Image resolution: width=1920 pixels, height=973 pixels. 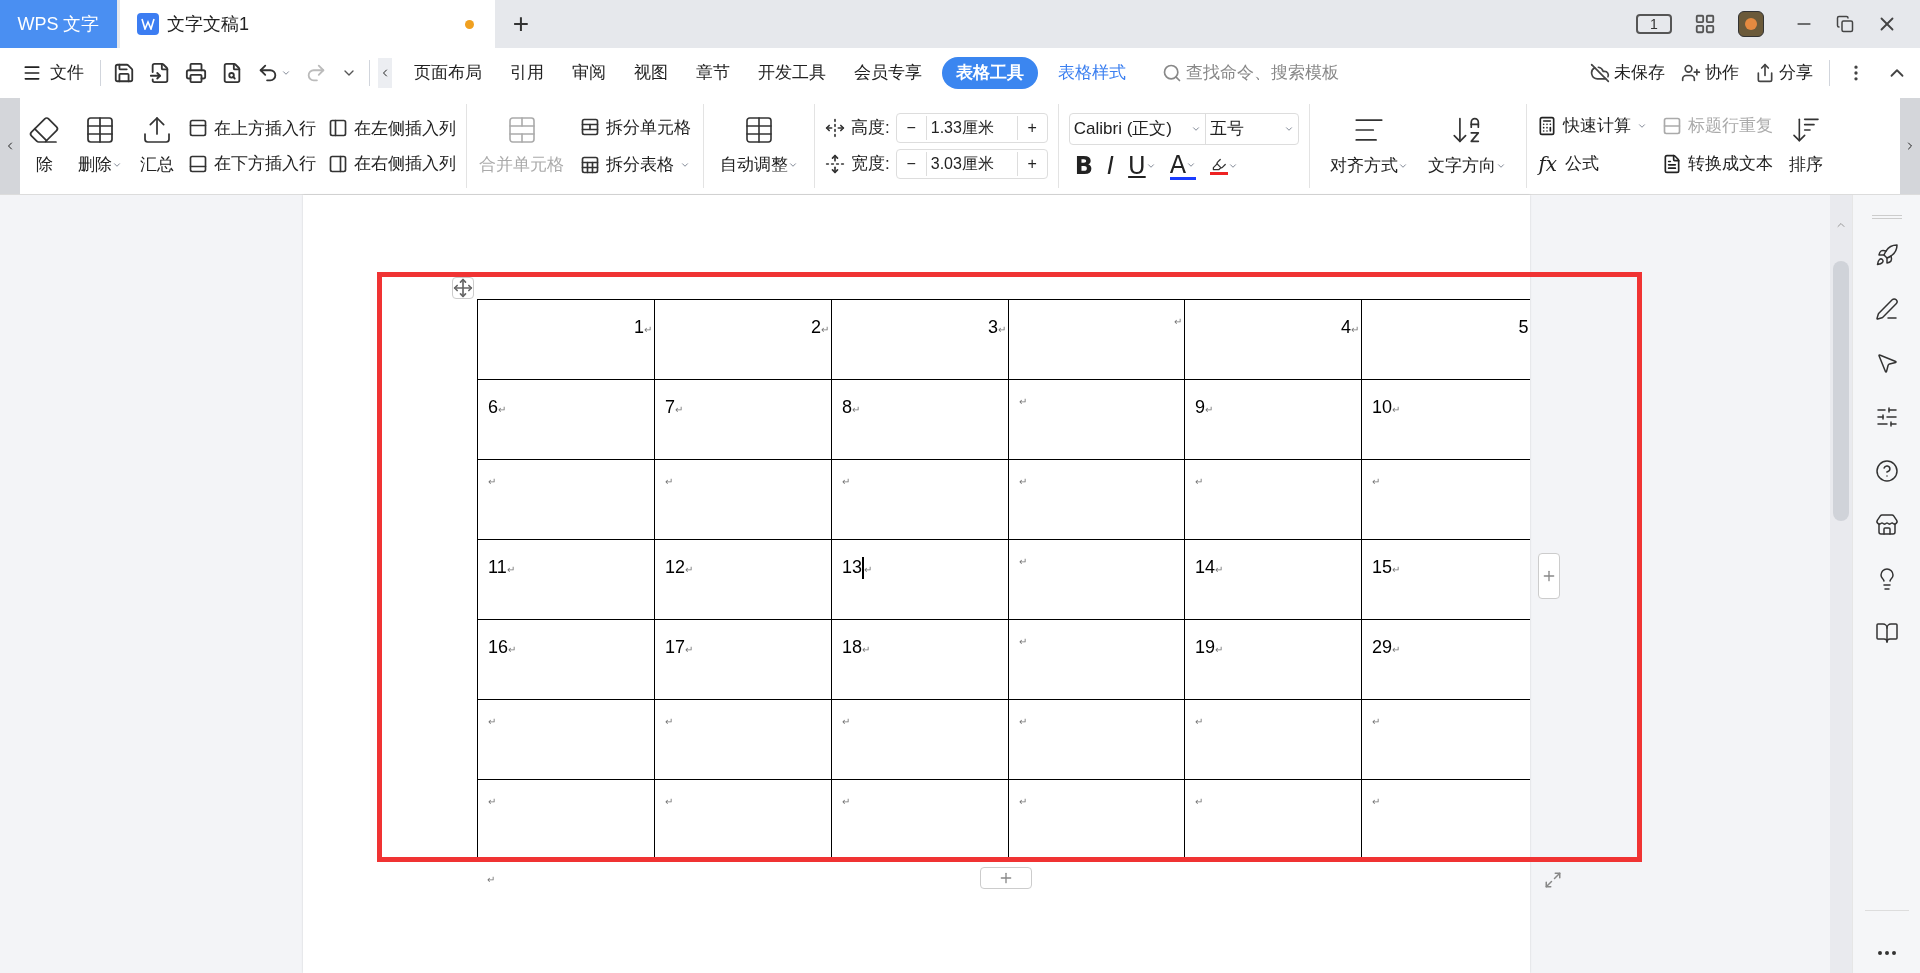 I want to click on table-cell: 12↵, so click(x=743, y=579).